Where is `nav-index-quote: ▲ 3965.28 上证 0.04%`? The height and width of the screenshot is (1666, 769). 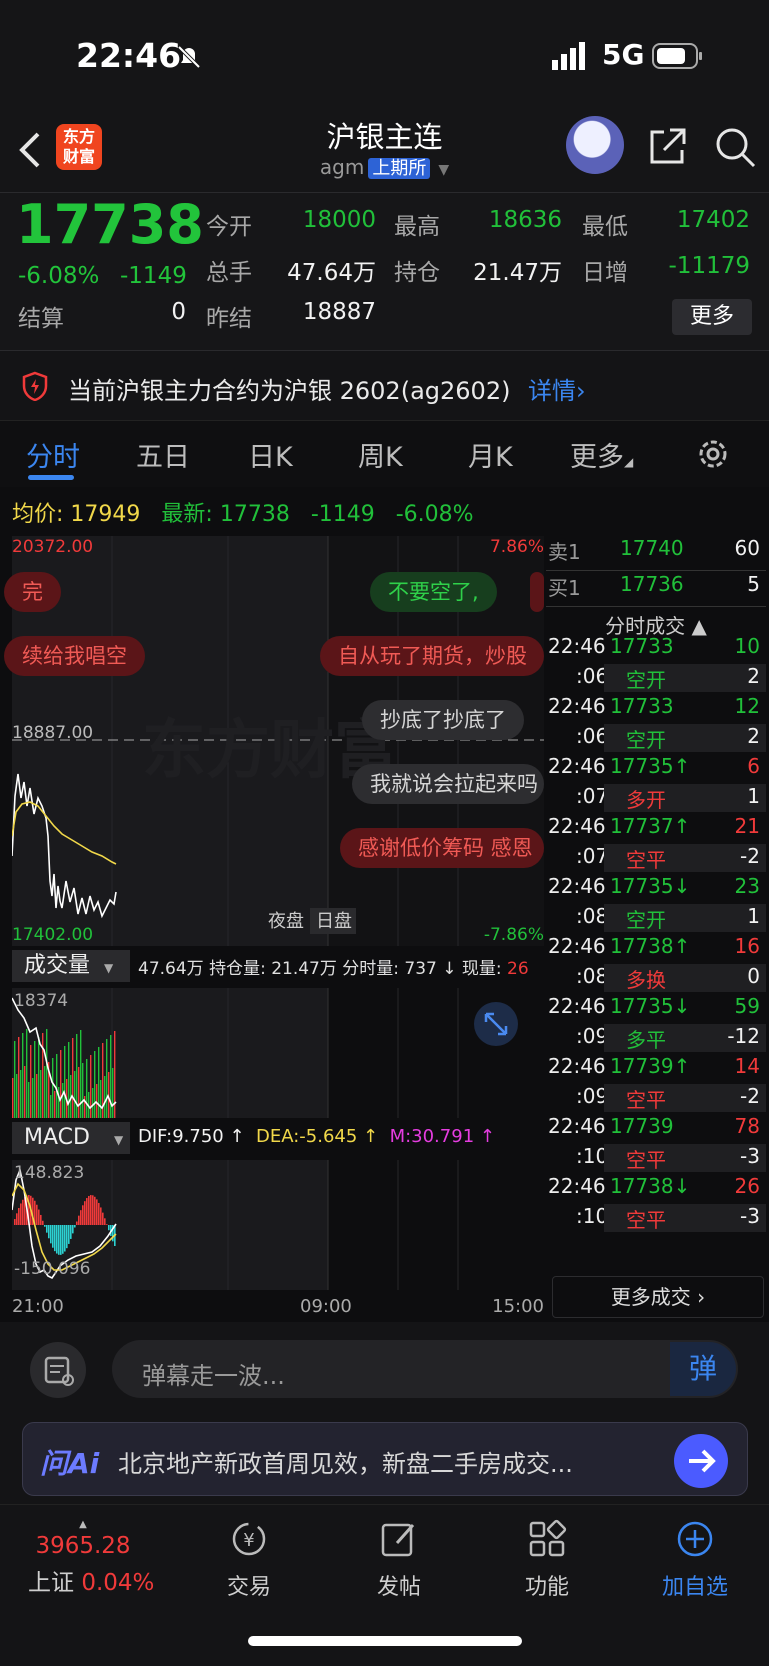 nav-index-quote: ▲ 3965.28 上证 0.04% is located at coordinates (91, 1558).